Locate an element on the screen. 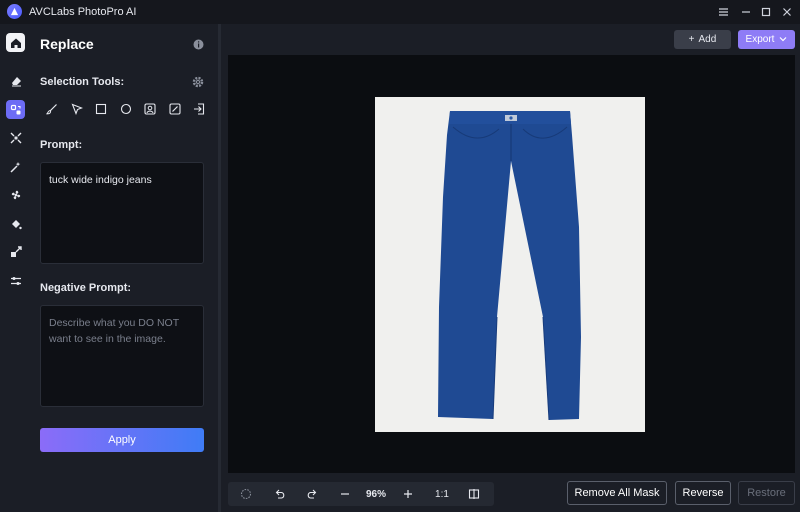  zoom-level: 96% is located at coordinates (375, 494).